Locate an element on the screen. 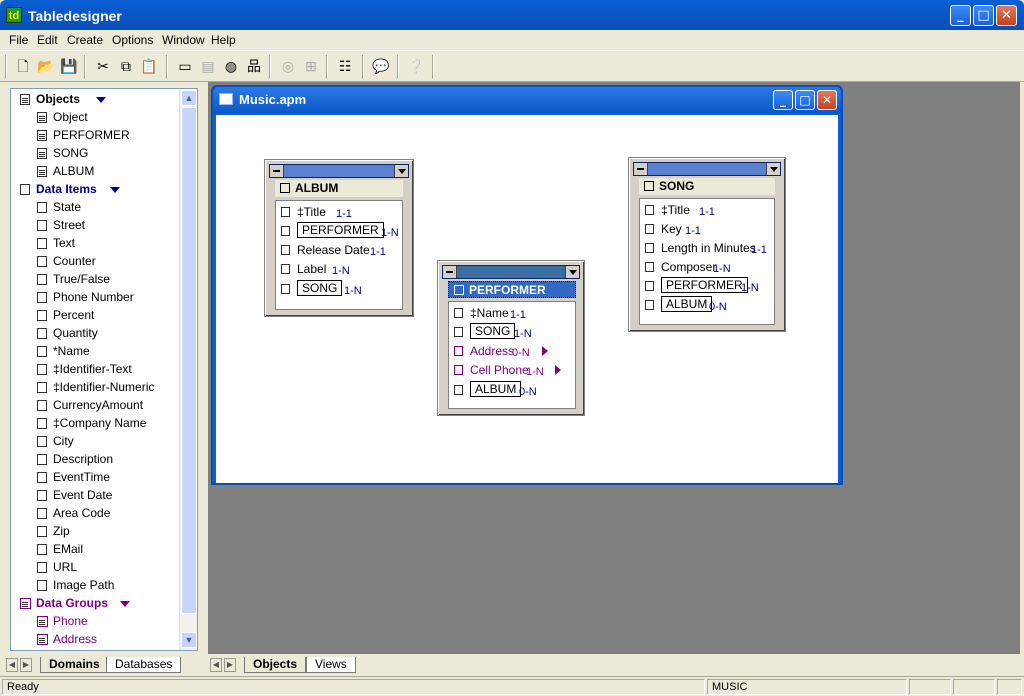 This screenshot has width=1024, height=696. minimize-button: _ is located at coordinates (960, 15).